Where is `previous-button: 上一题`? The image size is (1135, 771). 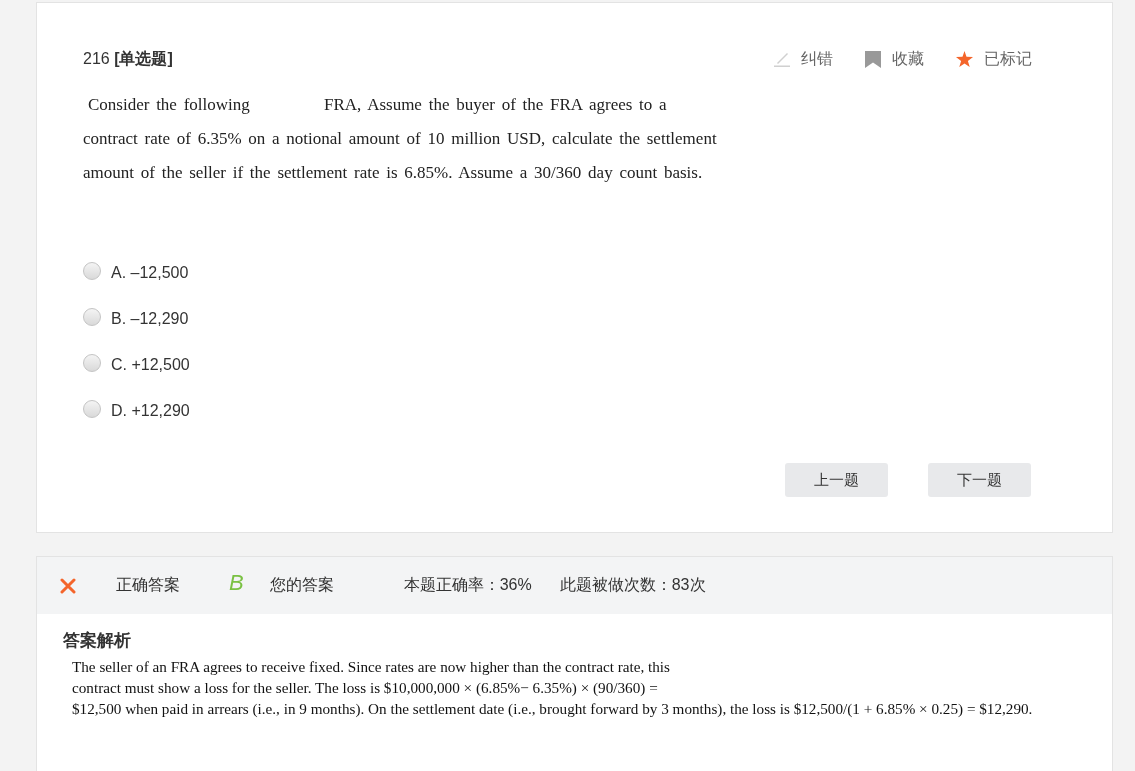
previous-button: 上一题 is located at coordinates (836, 480).